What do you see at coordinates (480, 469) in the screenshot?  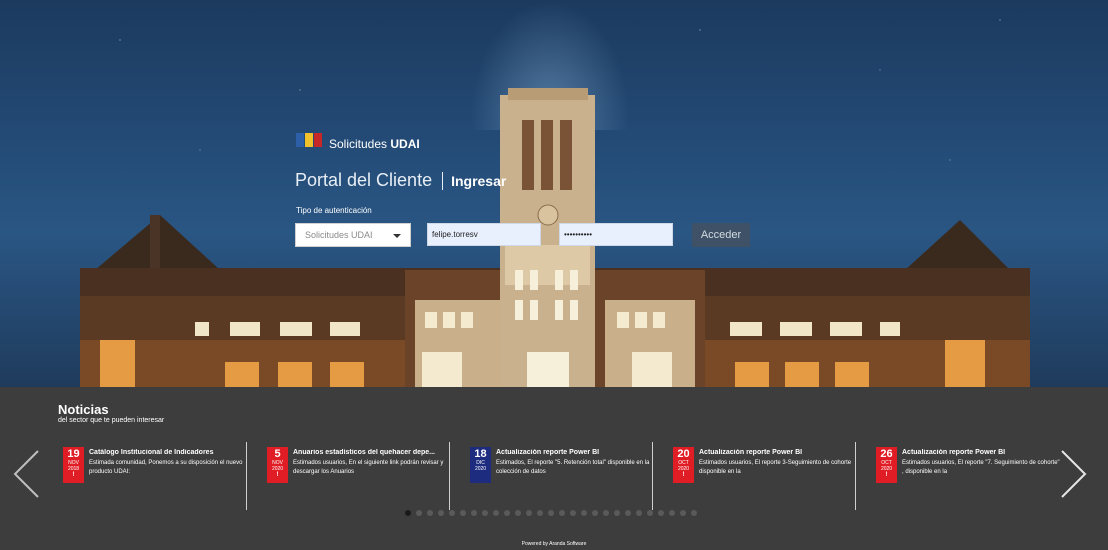 I see `date-year: 2020` at bounding box center [480, 469].